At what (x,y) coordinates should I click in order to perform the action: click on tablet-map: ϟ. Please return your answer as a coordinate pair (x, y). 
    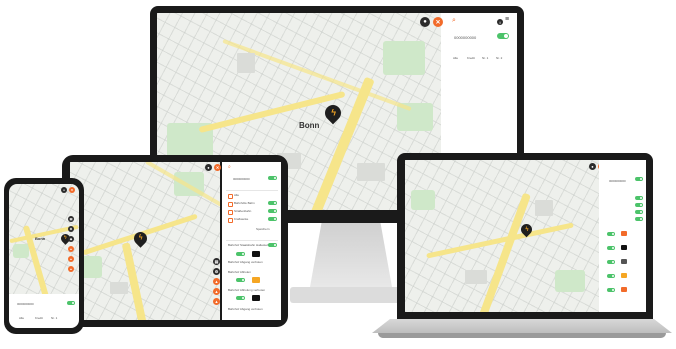
    Looking at the image, I should click on (145, 241).